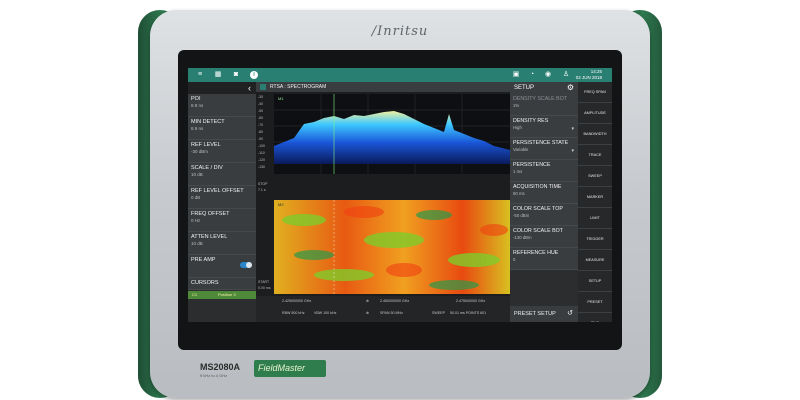 The image size is (800, 400). I want to click on setup-item-value: -50 dBm, so click(521, 215).